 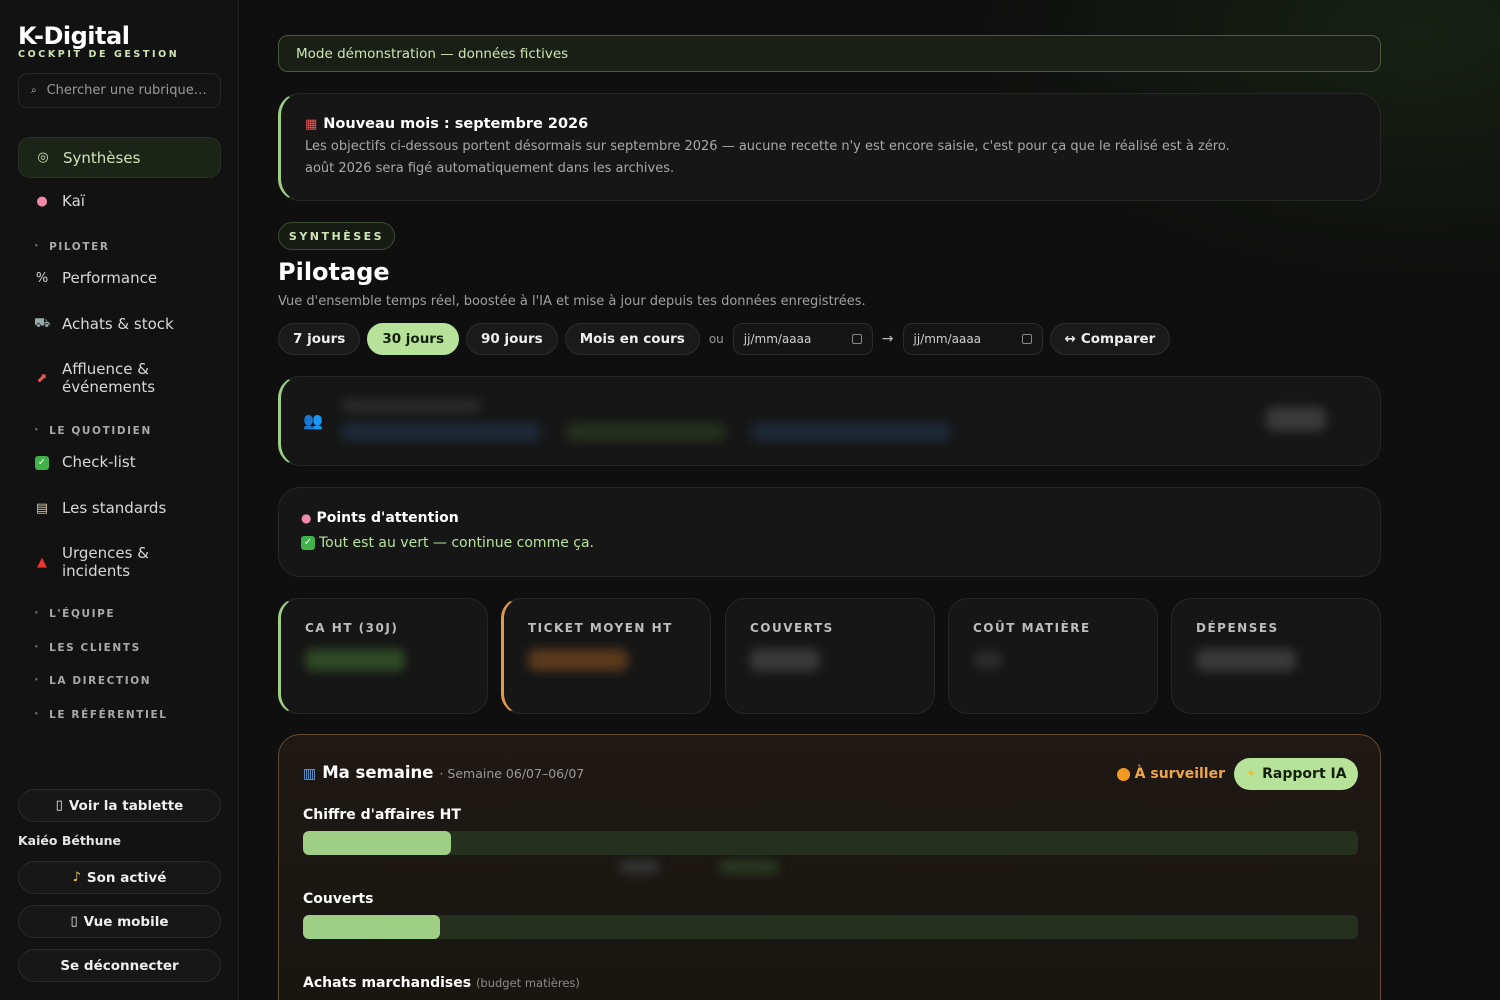 What do you see at coordinates (830, 843) in the screenshot?
I see `metric-bar-revenue` at bounding box center [830, 843].